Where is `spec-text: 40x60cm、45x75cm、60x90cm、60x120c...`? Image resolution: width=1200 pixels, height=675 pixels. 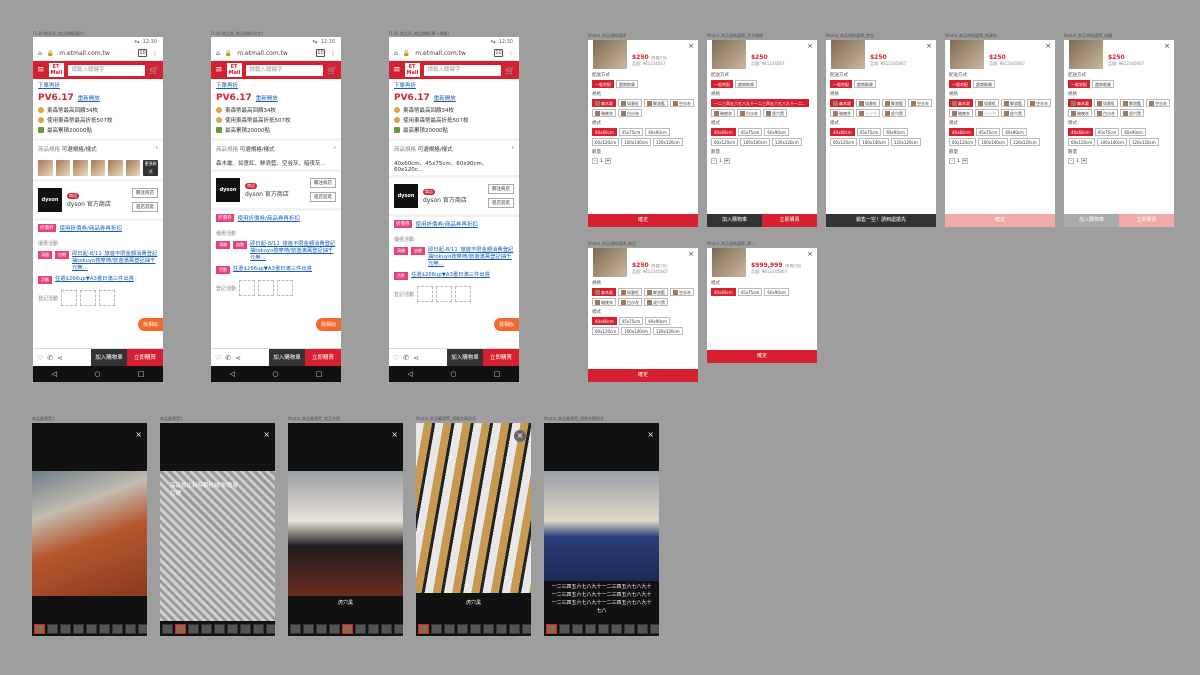 spec-text: 40x60cm、45x75cm、60x90cm、60x120c... is located at coordinates (454, 166).